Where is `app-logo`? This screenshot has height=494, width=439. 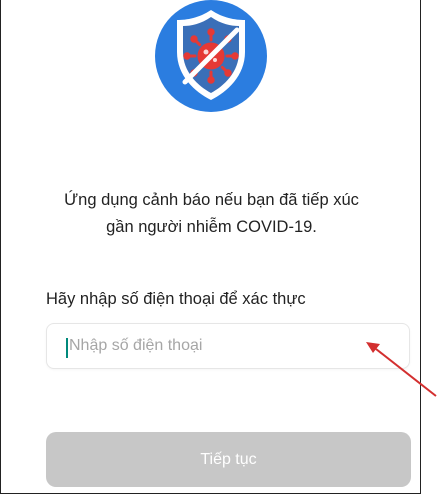 app-logo is located at coordinates (211, 56).